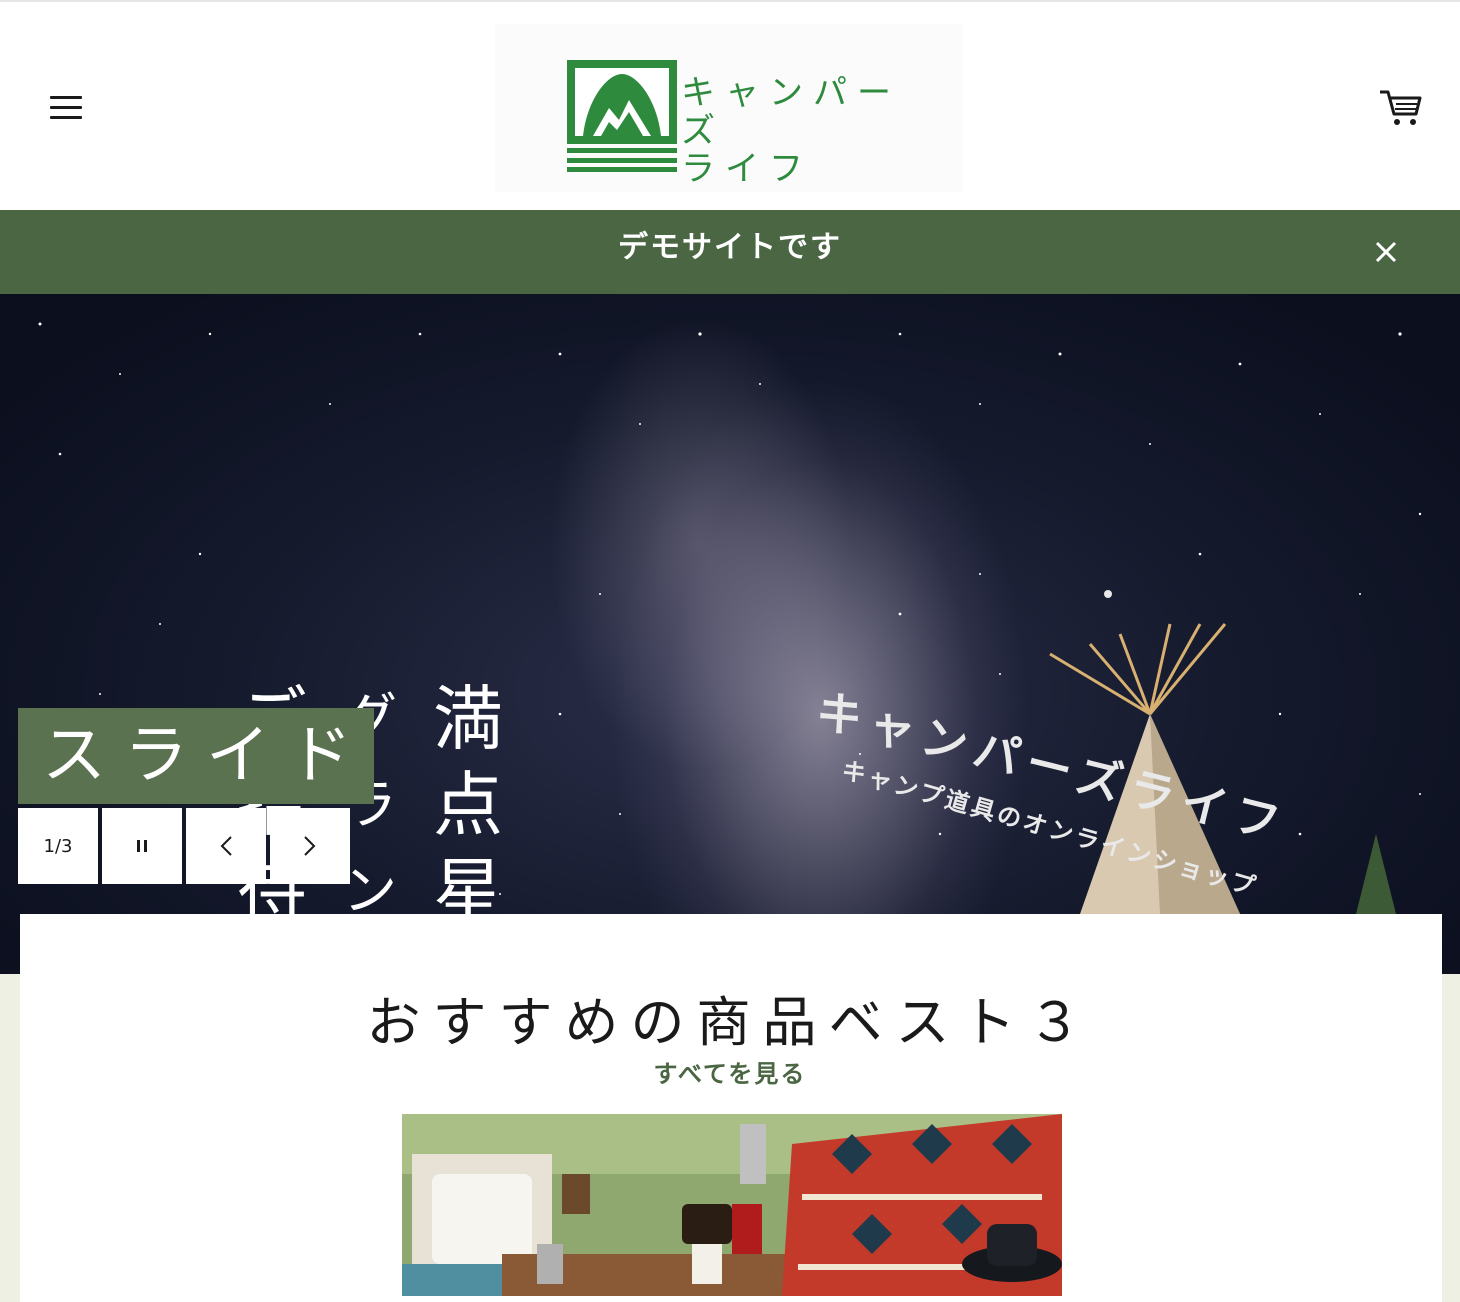 The width and height of the screenshot is (1460, 1302). Describe the element at coordinates (622, 116) in the screenshot. I see `mountain-logo-icon` at that location.